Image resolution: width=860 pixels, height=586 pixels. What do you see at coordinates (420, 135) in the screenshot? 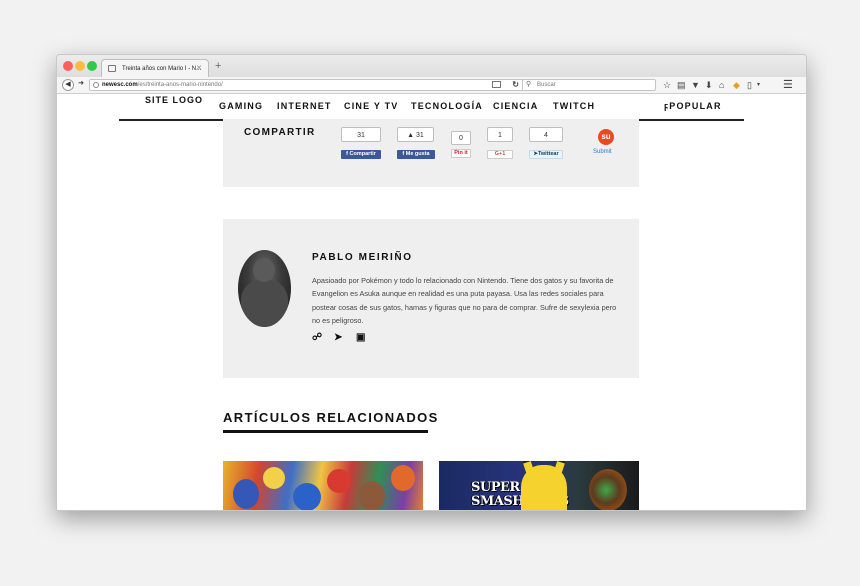
I see `like-count-value: 31` at bounding box center [420, 135].